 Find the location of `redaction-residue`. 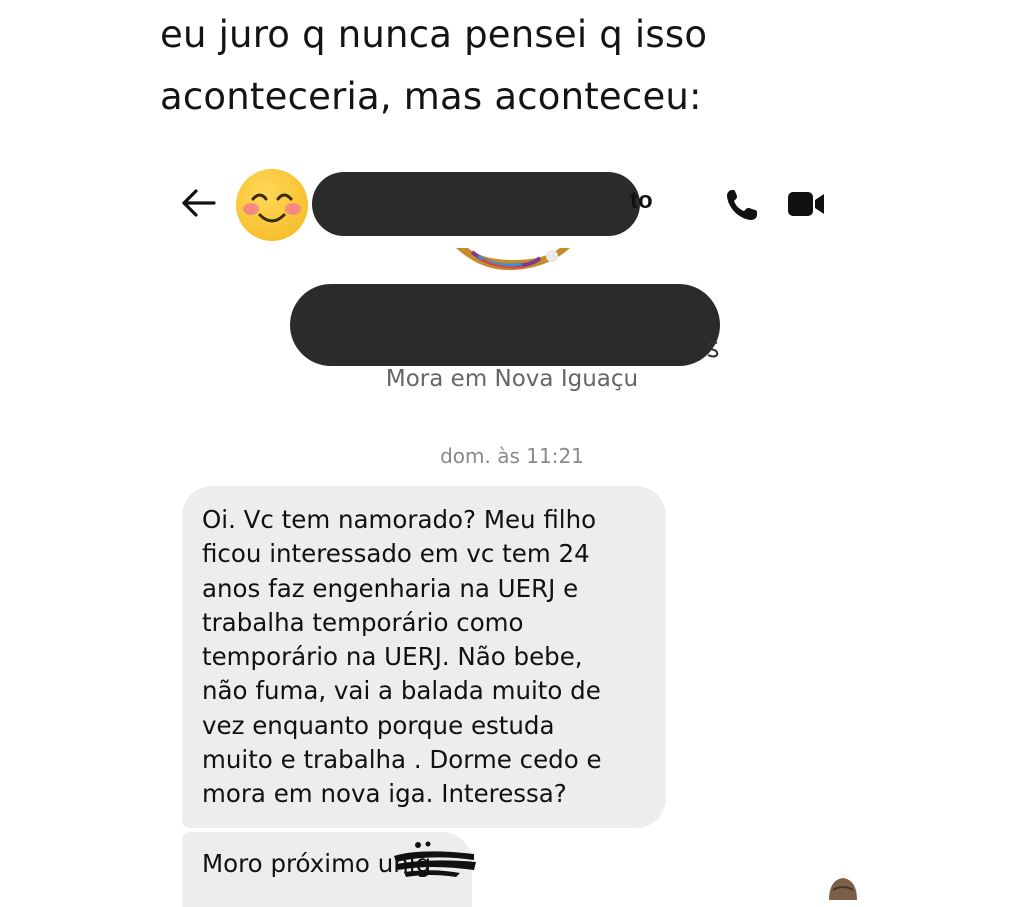

redaction-residue is located at coordinates (713, 349).